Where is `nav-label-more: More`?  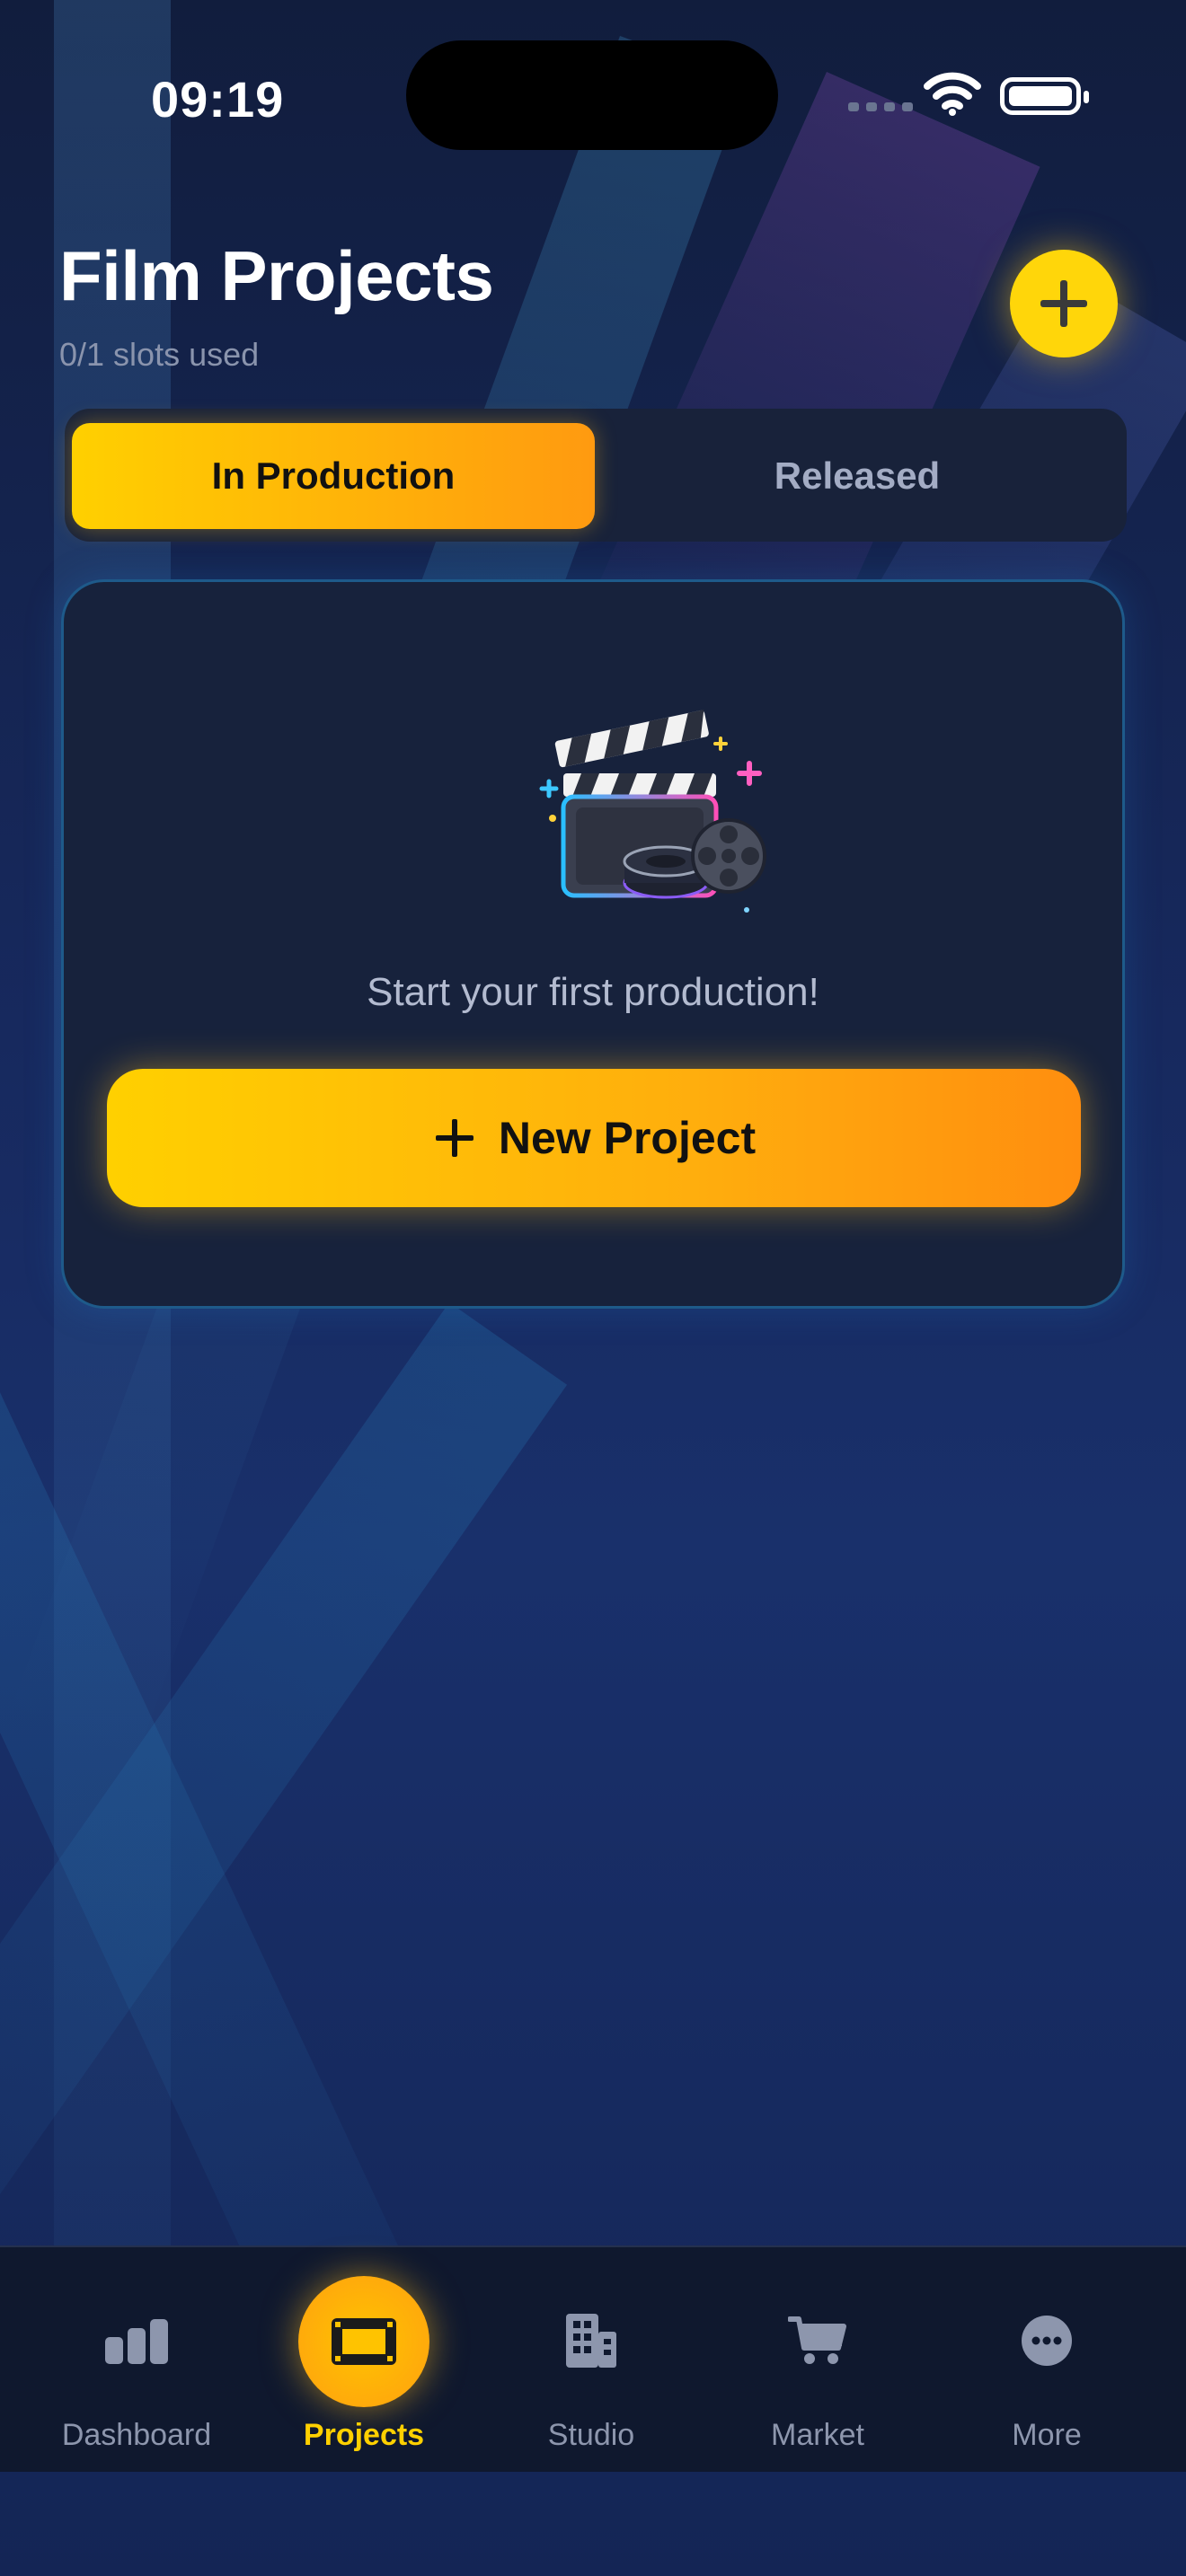
nav-label-more: More is located at coordinates (1047, 2435).